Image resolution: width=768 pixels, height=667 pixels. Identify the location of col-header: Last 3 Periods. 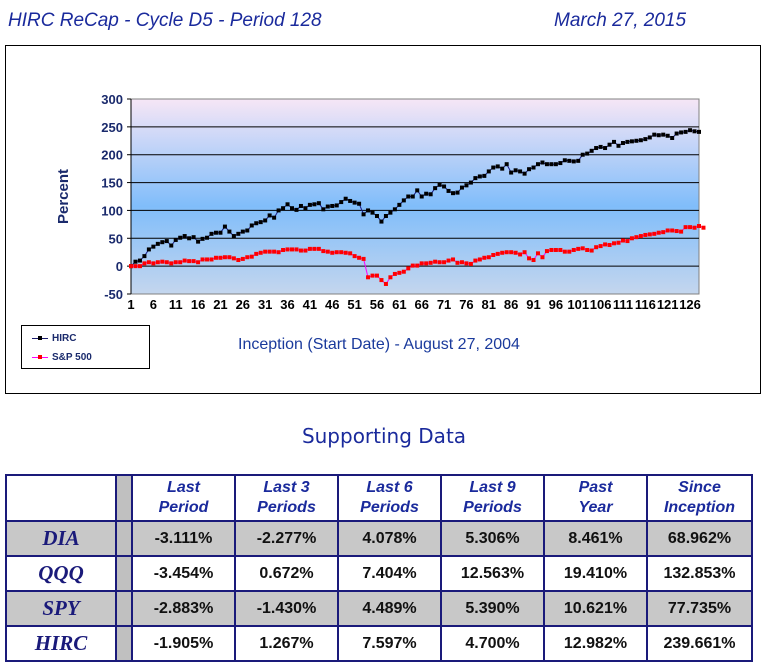
(286, 498).